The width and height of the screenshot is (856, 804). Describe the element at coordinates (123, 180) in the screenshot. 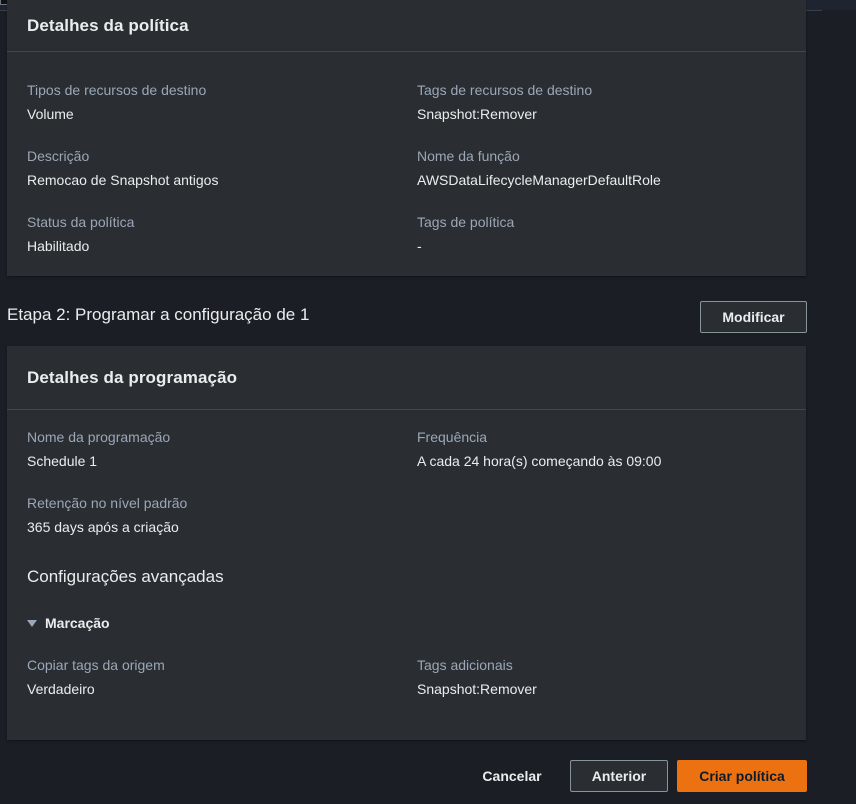

I see `description-value: Remocao de Snapshot antigos` at that location.